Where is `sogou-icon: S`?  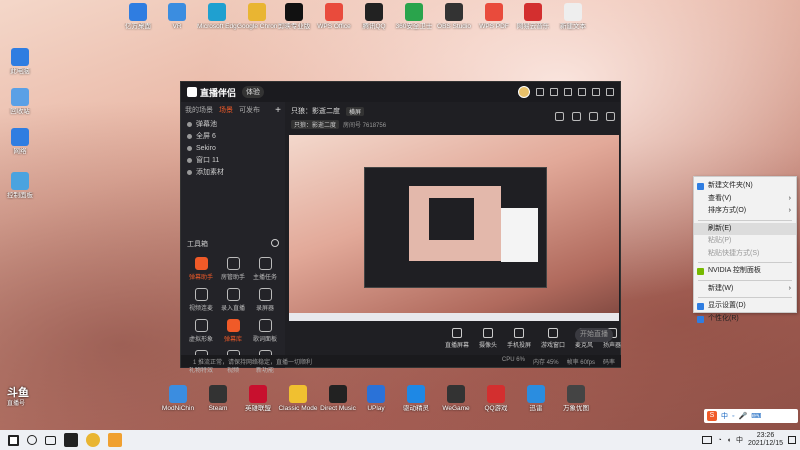 sogou-icon: S is located at coordinates (712, 416).